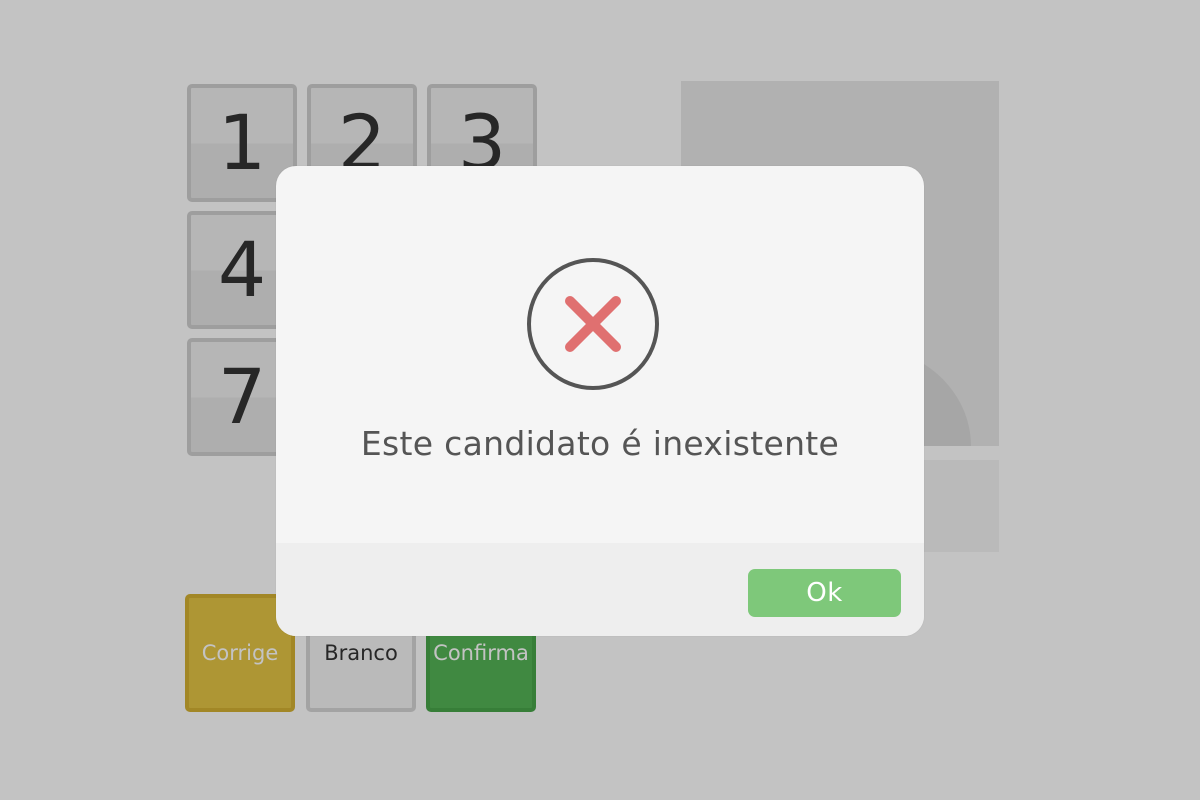 The height and width of the screenshot is (800, 1200). Describe the element at coordinates (600, 443) in the screenshot. I see `dialog-message: Este candidato é inexistente` at that location.